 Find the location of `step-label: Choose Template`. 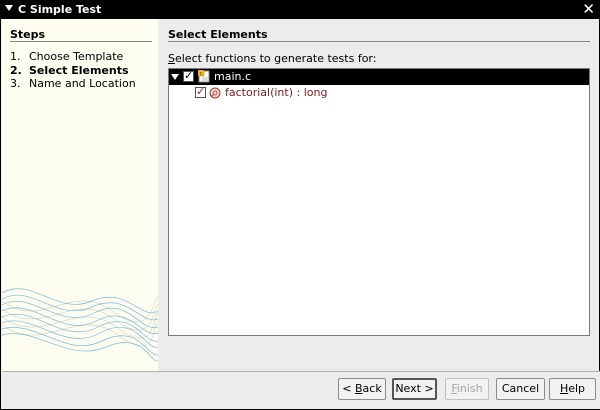

step-label: Choose Template is located at coordinates (76, 56).